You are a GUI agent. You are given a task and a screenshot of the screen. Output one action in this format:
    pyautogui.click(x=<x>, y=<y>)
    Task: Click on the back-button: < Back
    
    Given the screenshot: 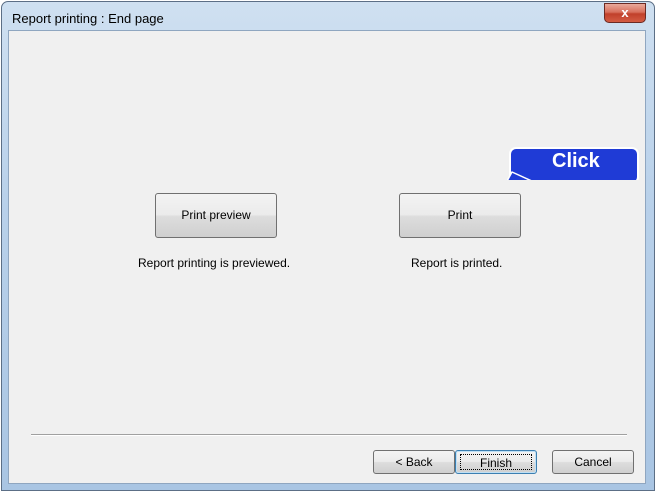 What is the action you would take?
    pyautogui.click(x=414, y=462)
    